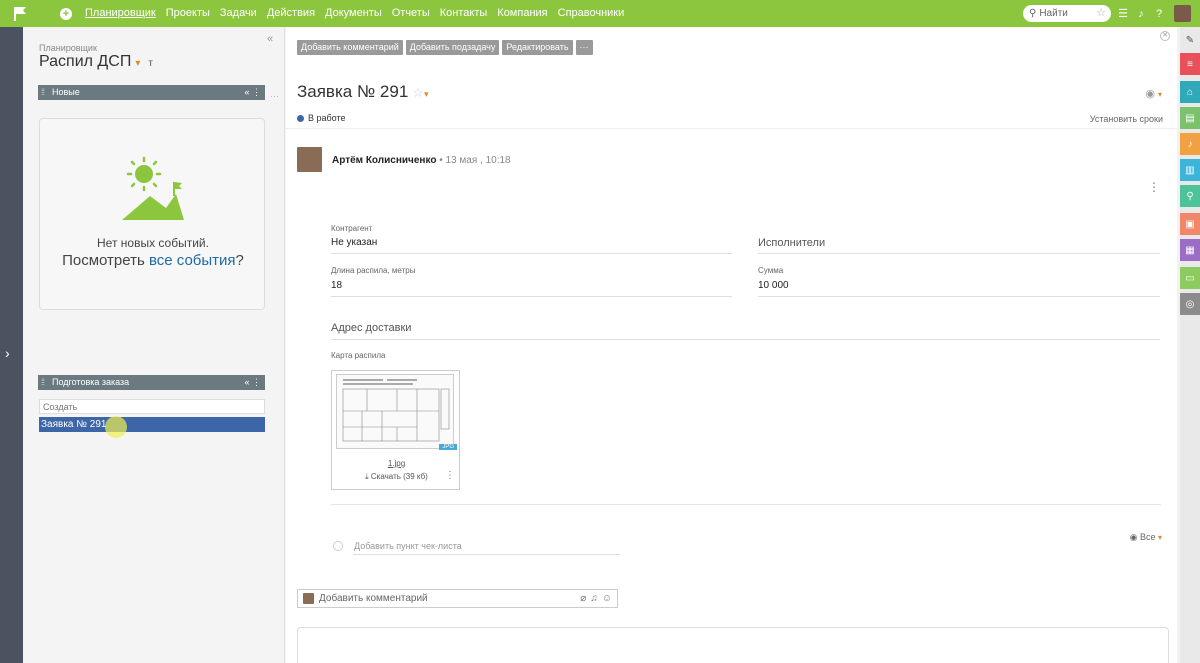 The height and width of the screenshot is (663, 1200). Describe the element at coordinates (773, 285) in the screenshot. I see `sum-value: 10 000` at that location.